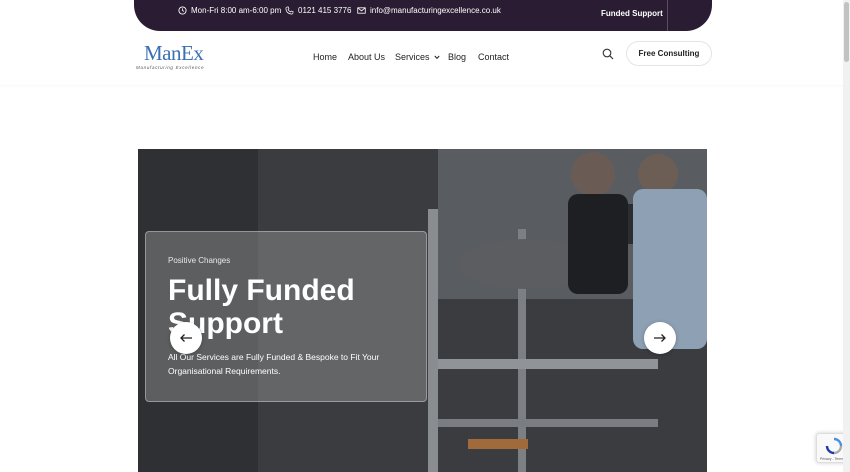  What do you see at coordinates (412, 57) in the screenshot?
I see `nav-services-label: Services` at bounding box center [412, 57].